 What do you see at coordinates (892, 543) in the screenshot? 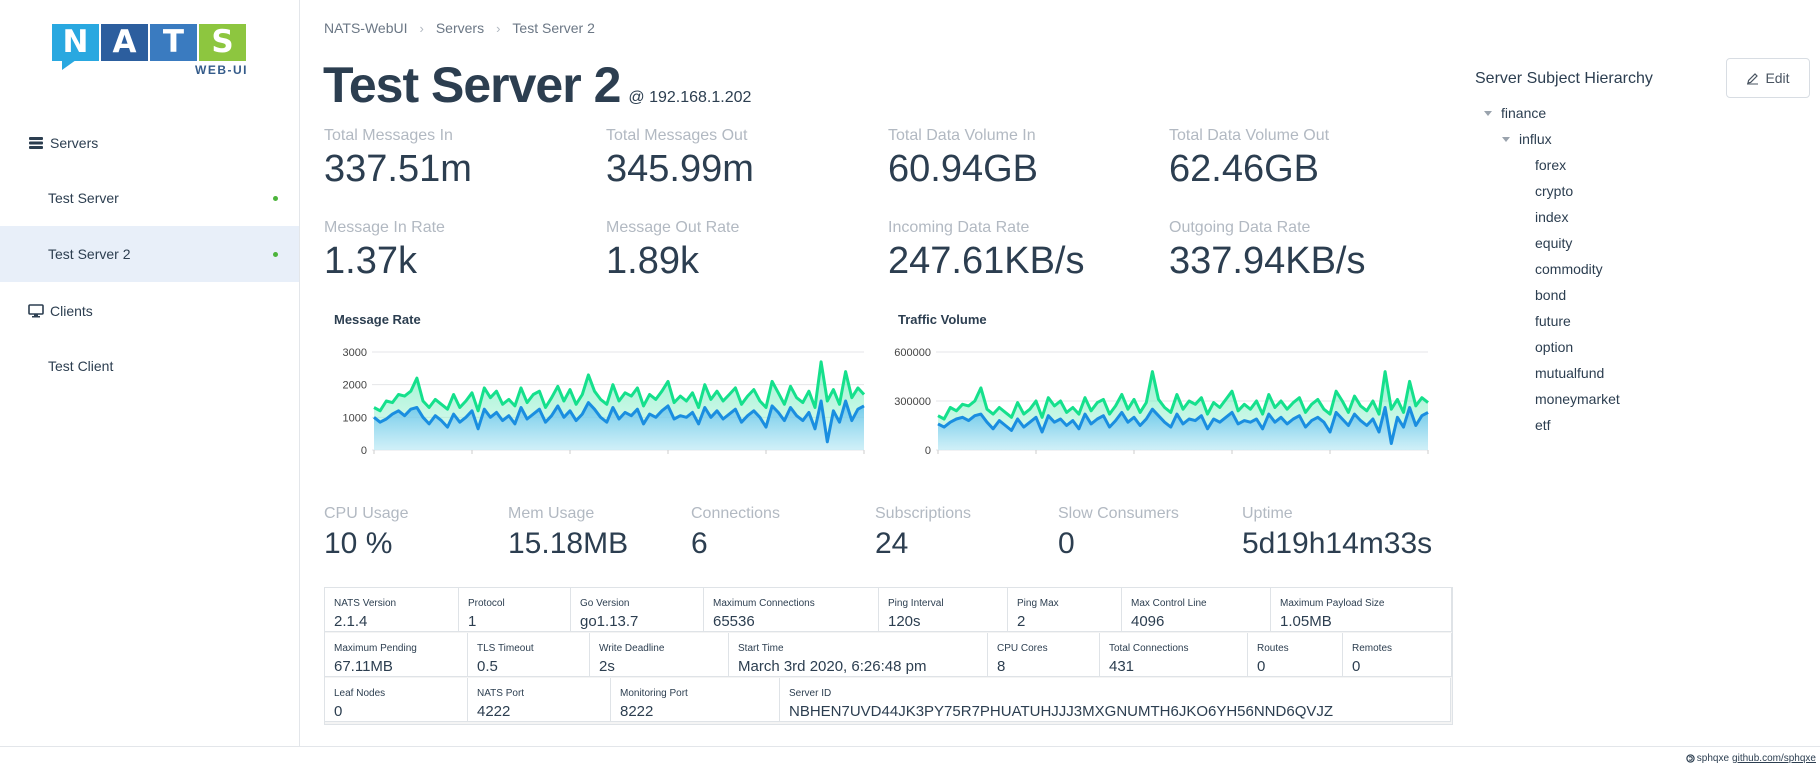
I see `stat-value: 24` at bounding box center [892, 543].